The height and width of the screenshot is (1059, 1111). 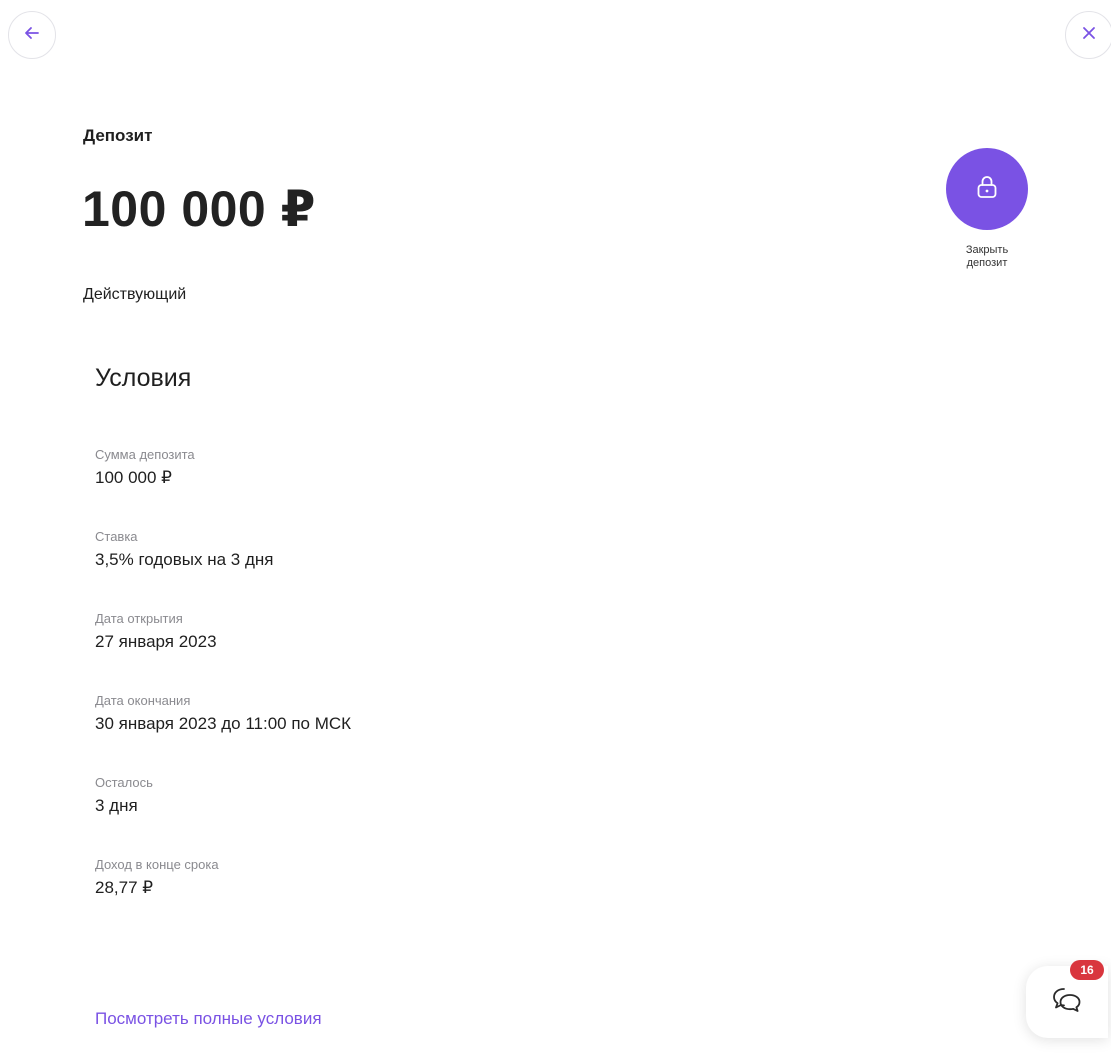 I want to click on term-label: Осталось, so click(x=124, y=782).